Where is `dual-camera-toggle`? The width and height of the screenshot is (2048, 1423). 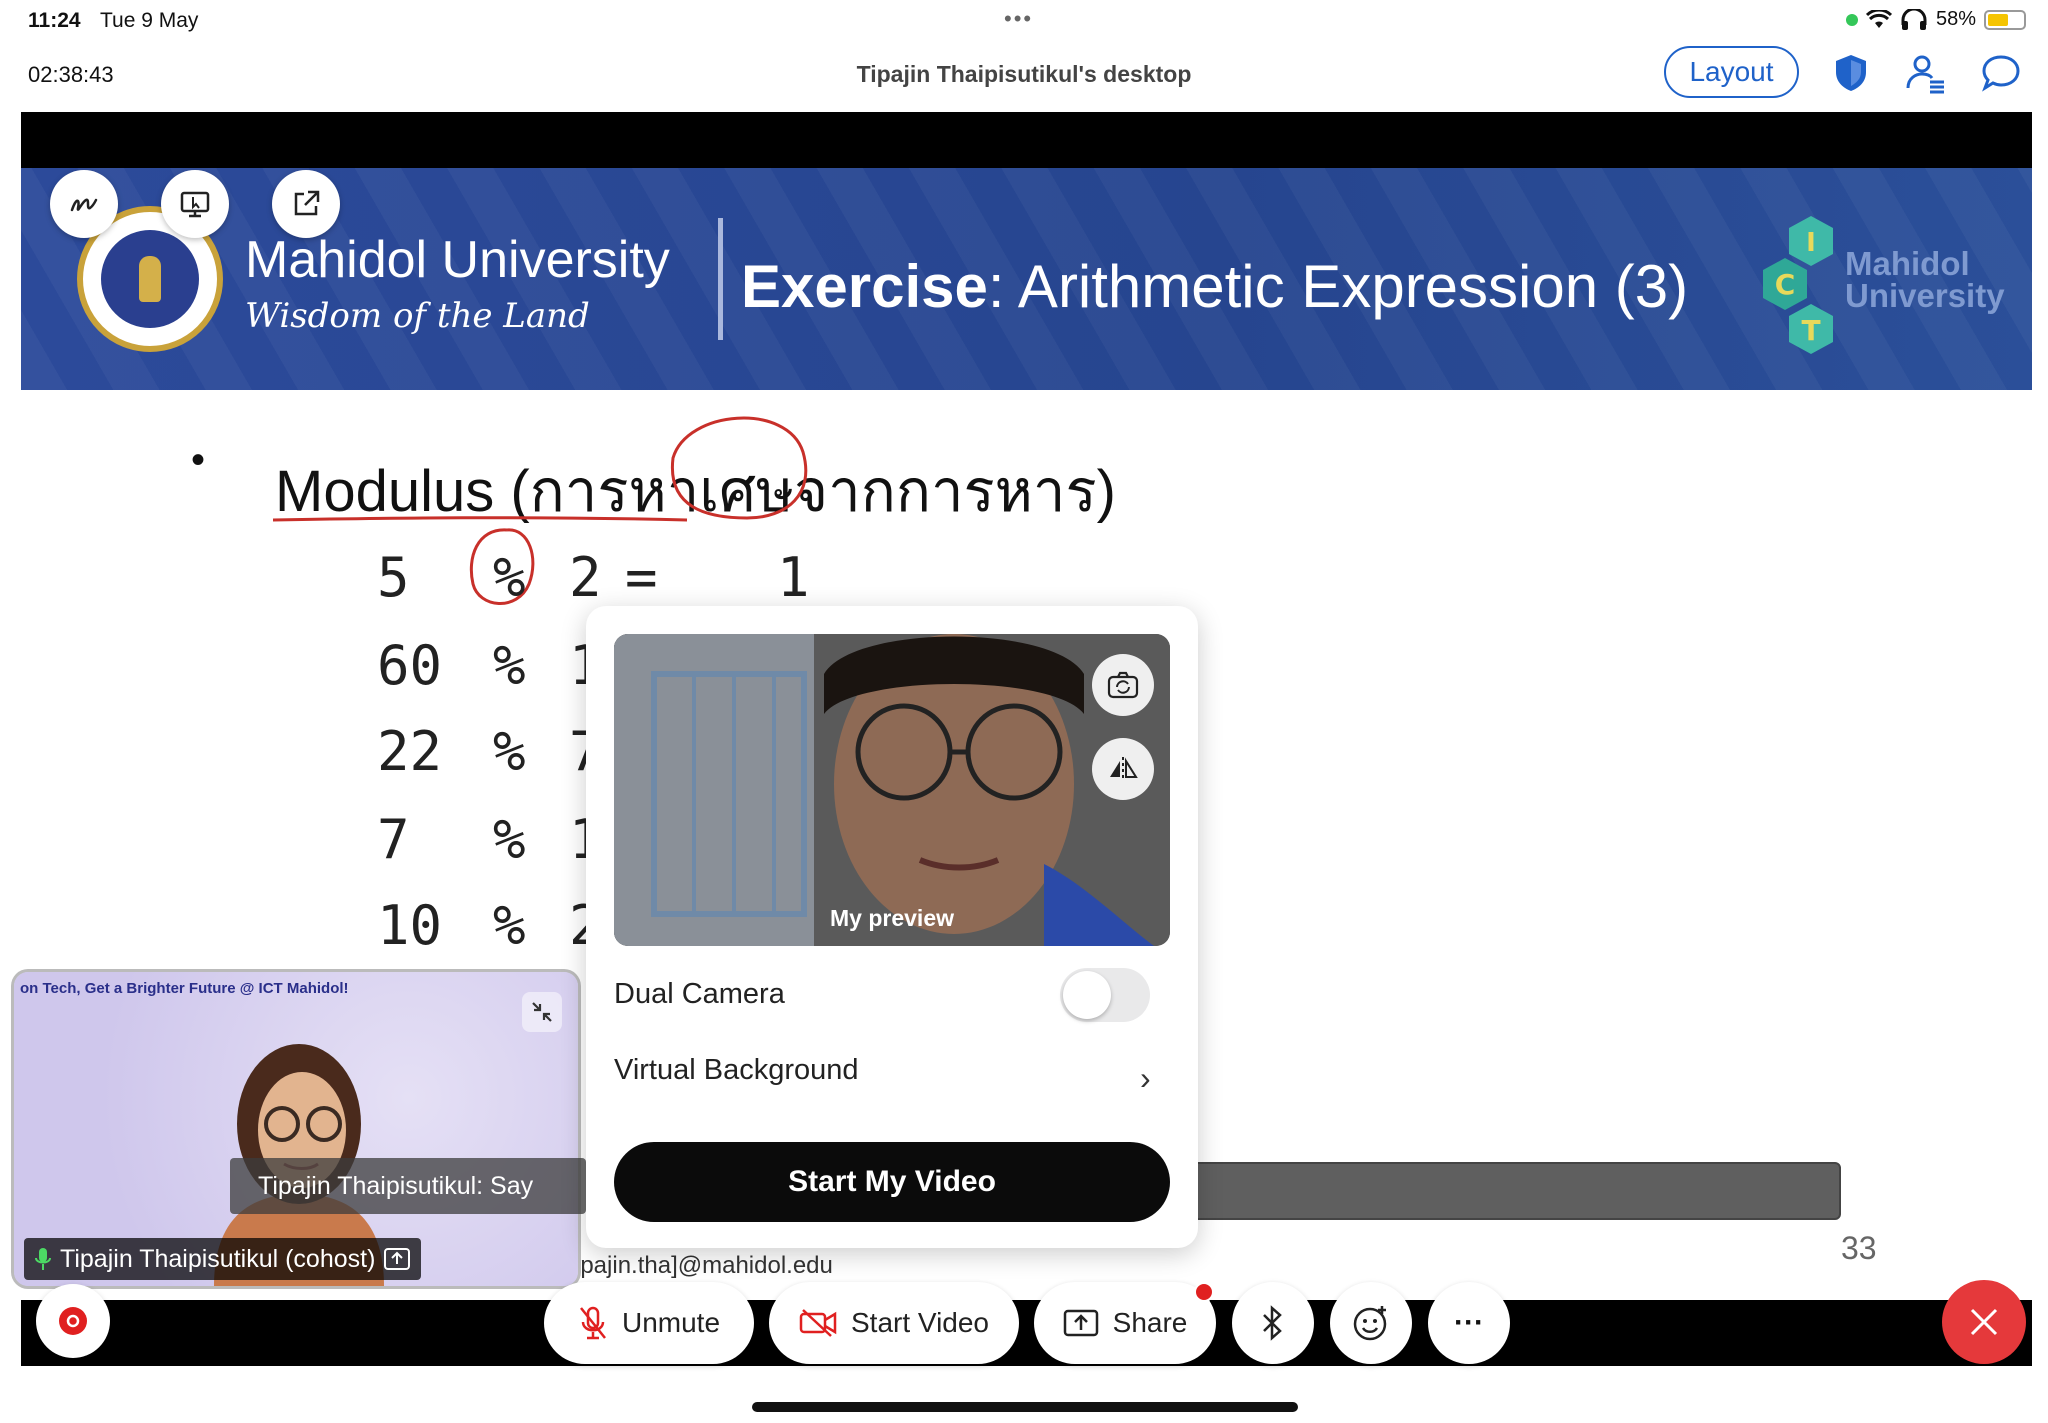 dual-camera-toggle is located at coordinates (1105, 995).